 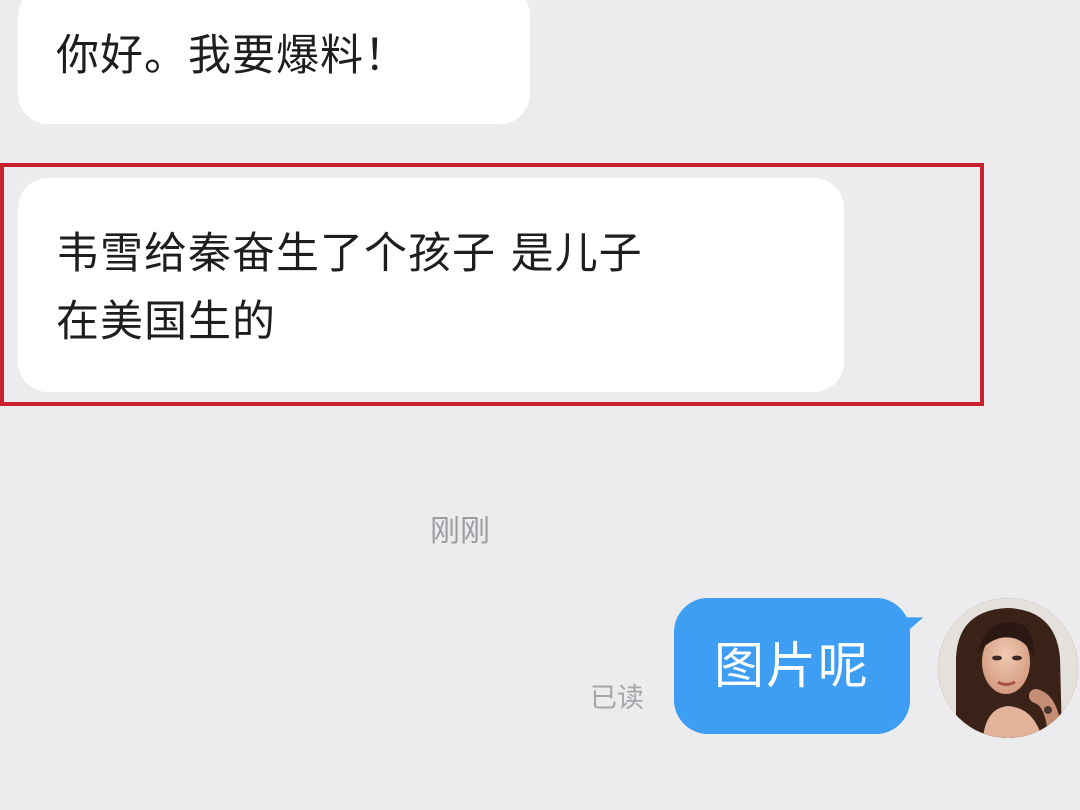 I want to click on message-text: 图片呢, so click(x=792, y=666).